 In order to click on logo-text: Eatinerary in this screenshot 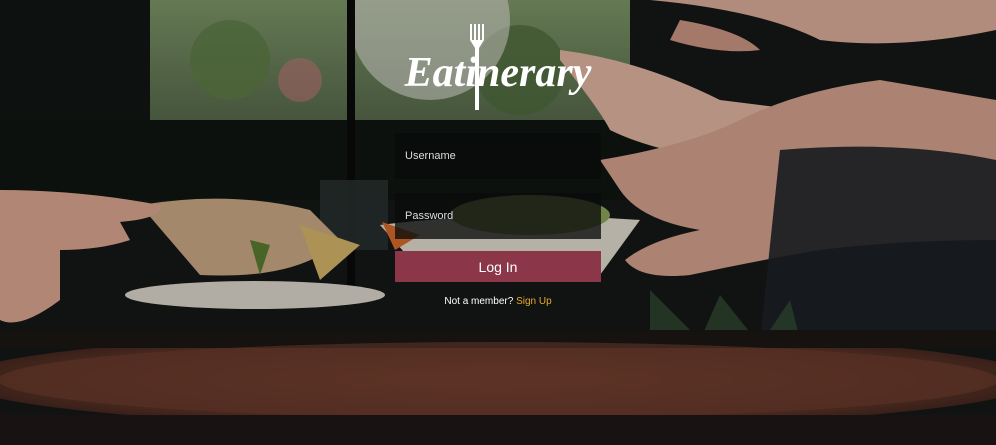, I will do `click(498, 73)`.